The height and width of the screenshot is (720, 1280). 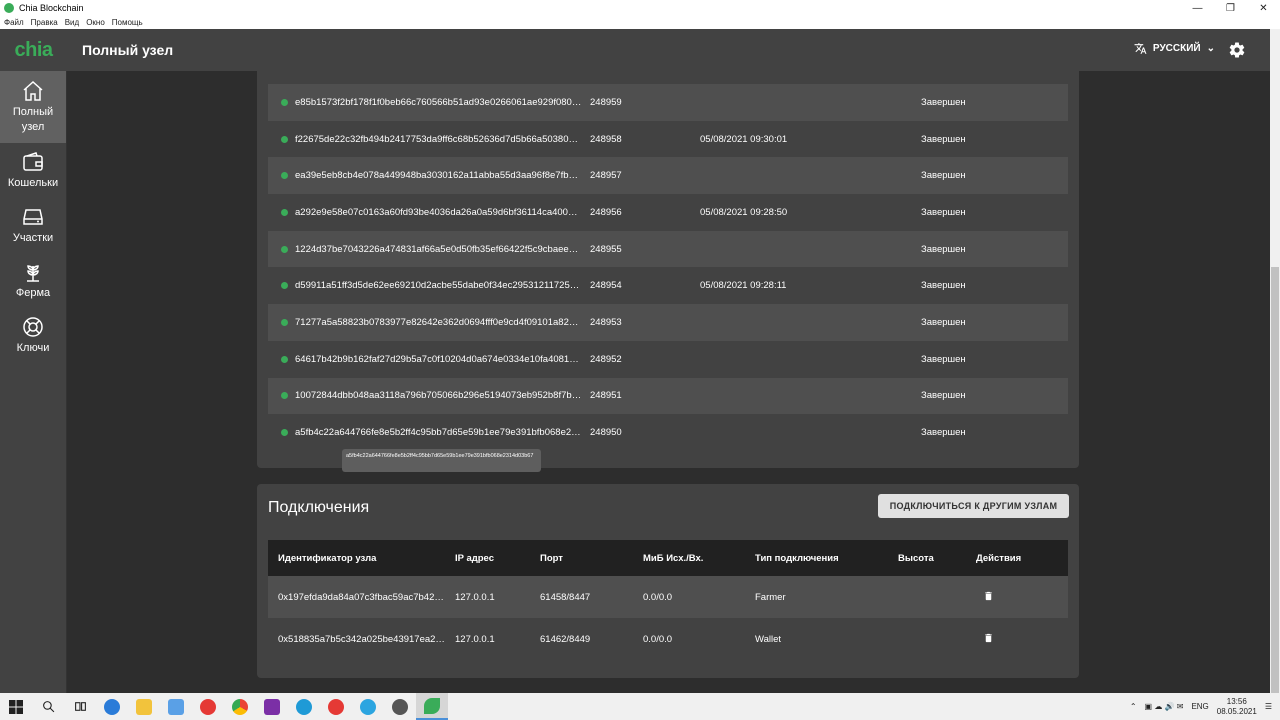 I want to click on sidebar-item-keys: Ключи, so click(x=33, y=335).